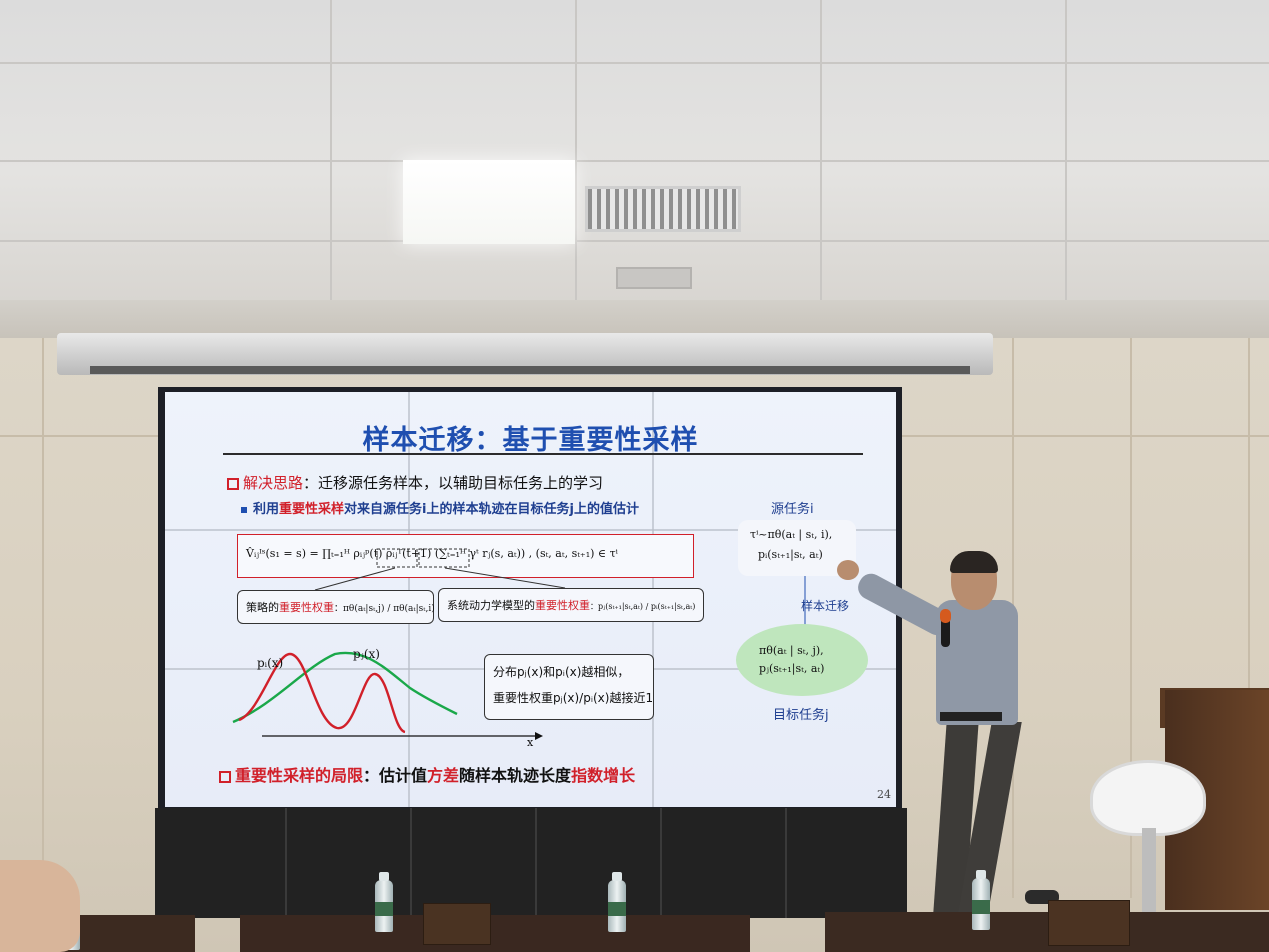 The width and height of the screenshot is (1269, 952). I want to click on wall-panel-seam, so click(43, 618).